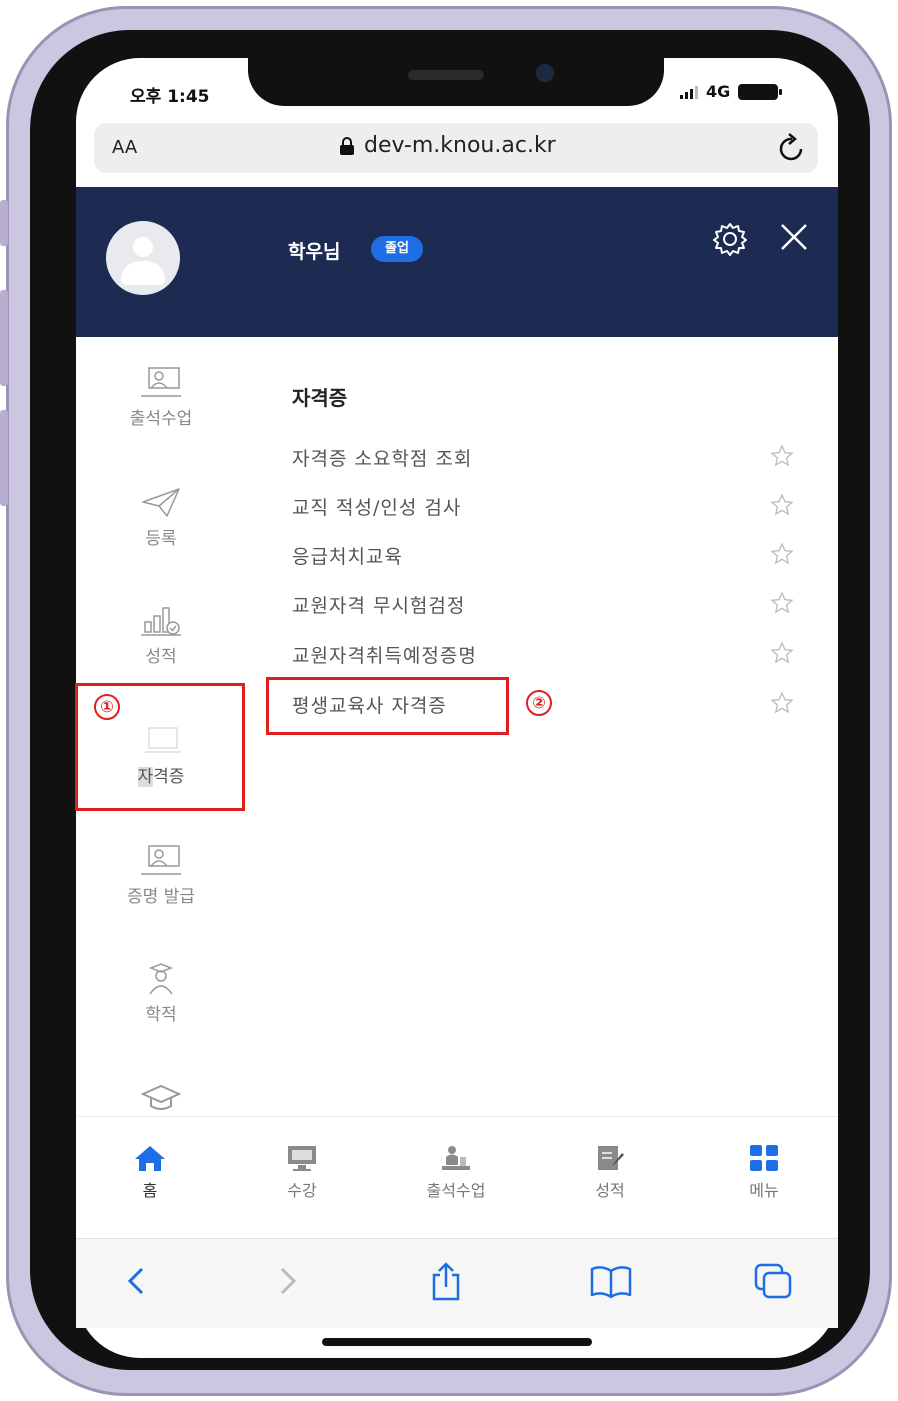  Describe the element at coordinates (4, 338) in the screenshot. I see `volume-up-button` at that location.